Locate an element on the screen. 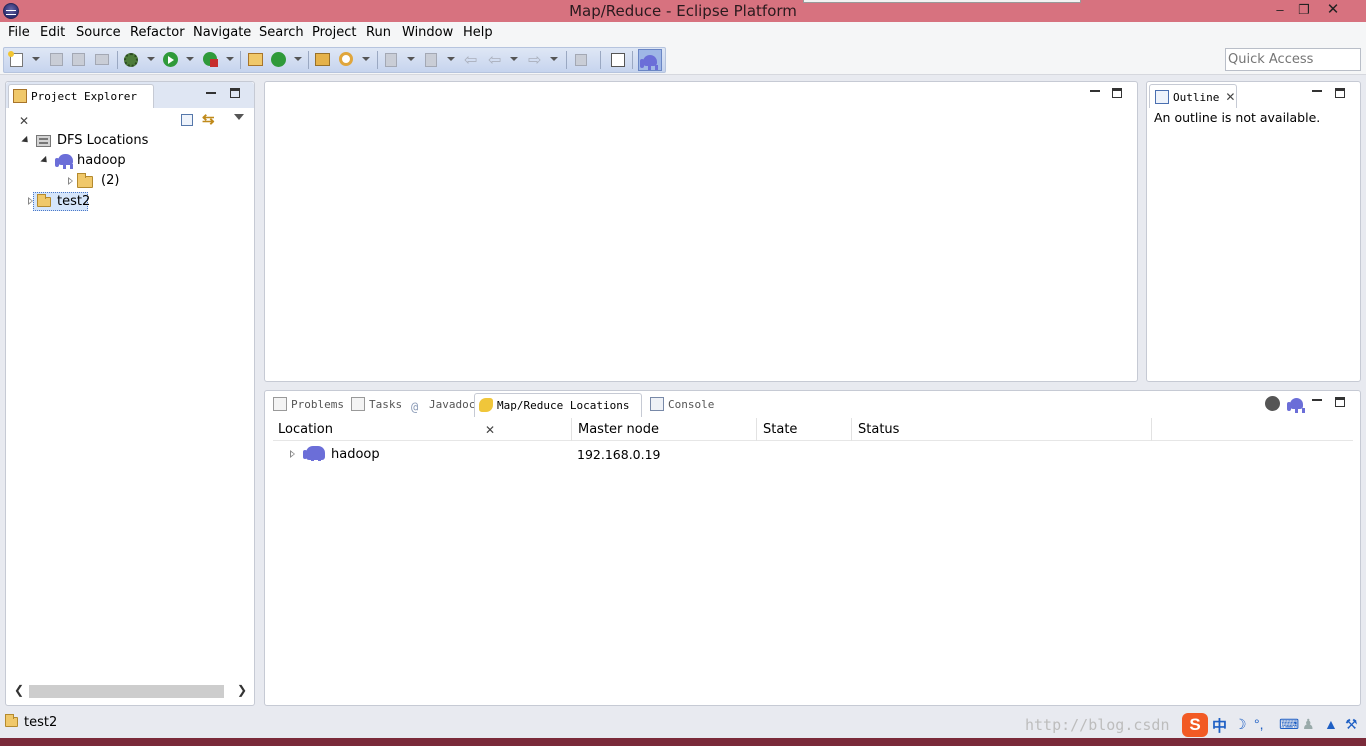  tree-item-test2-selected: test2 is located at coordinates (61, 201).